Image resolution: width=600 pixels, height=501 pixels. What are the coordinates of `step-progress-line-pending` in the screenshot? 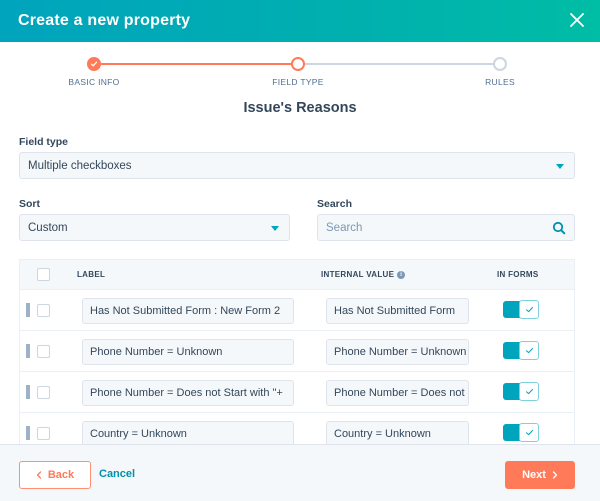 It's located at (399, 64).